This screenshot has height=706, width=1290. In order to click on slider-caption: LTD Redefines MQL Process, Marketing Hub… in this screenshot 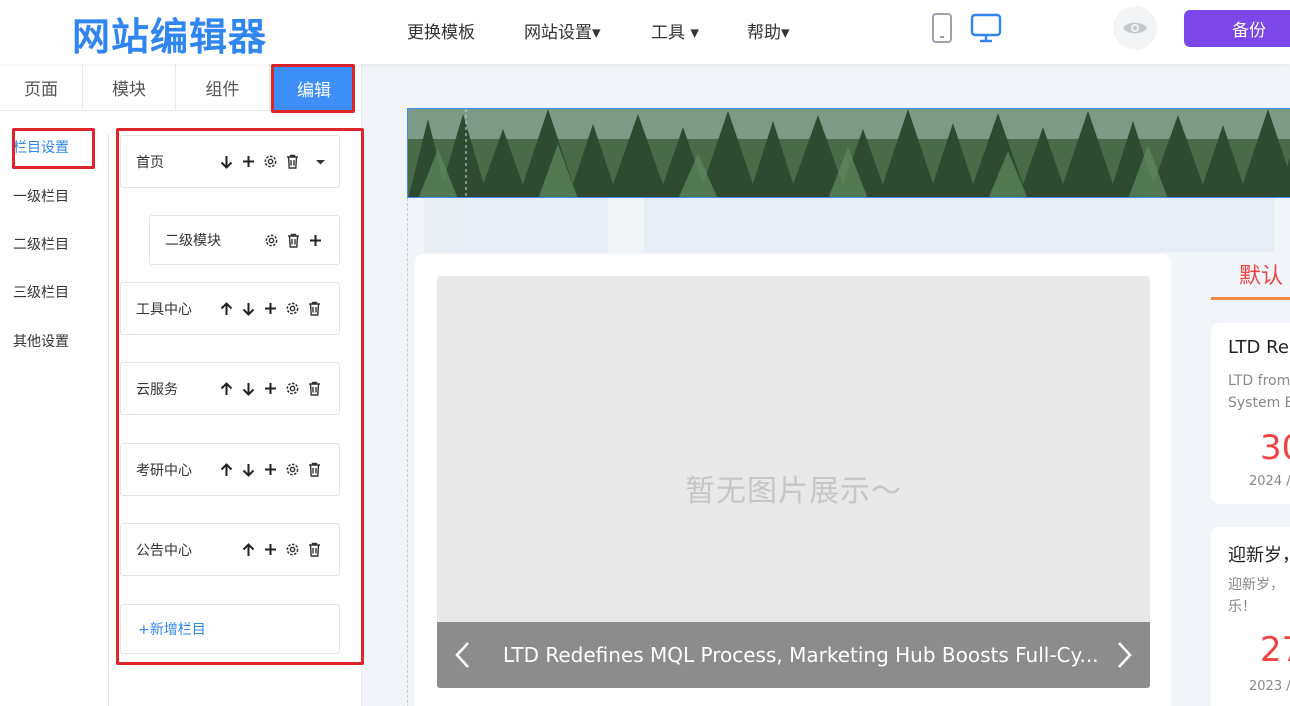, I will do `click(801, 655)`.